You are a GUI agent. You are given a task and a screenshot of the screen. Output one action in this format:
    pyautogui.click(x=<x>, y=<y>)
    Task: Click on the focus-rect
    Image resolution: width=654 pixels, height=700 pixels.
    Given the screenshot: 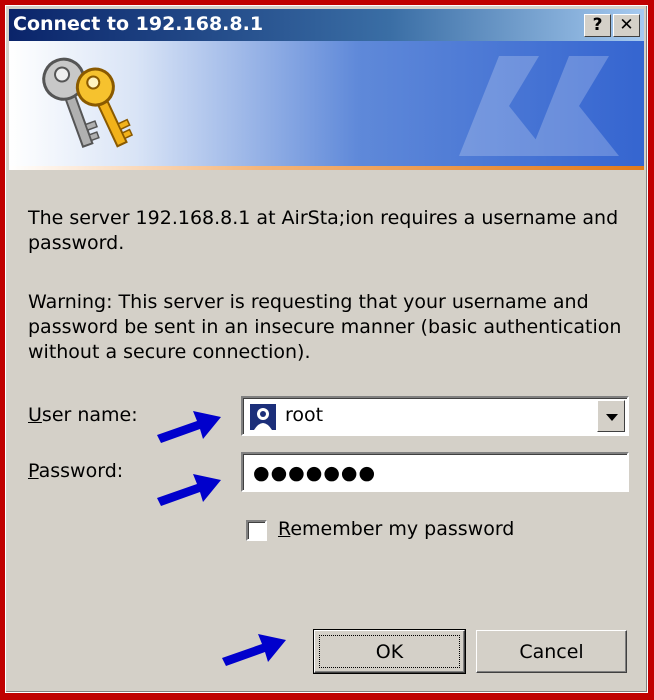 What is the action you would take?
    pyautogui.click(x=389, y=651)
    